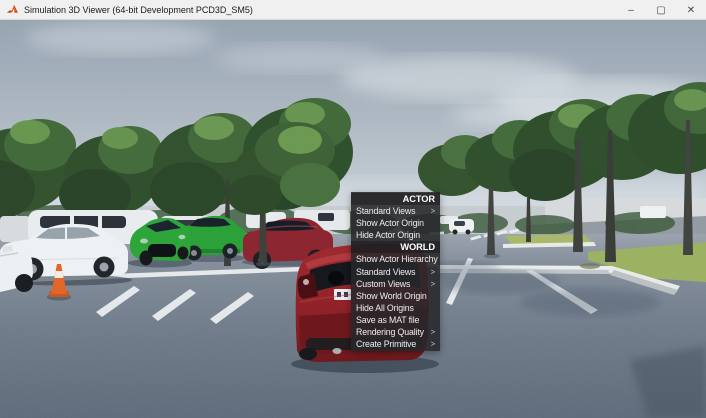  I want to click on menu-item-show-world-origin: Show World Origin, so click(395, 296).